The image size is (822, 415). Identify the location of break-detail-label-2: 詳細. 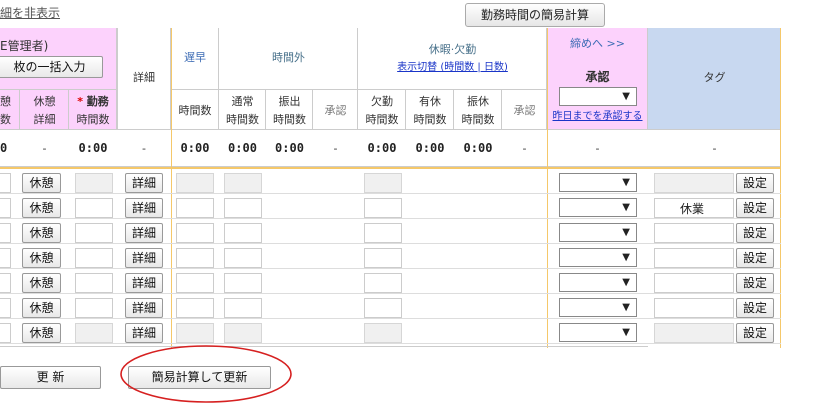
(44, 119).